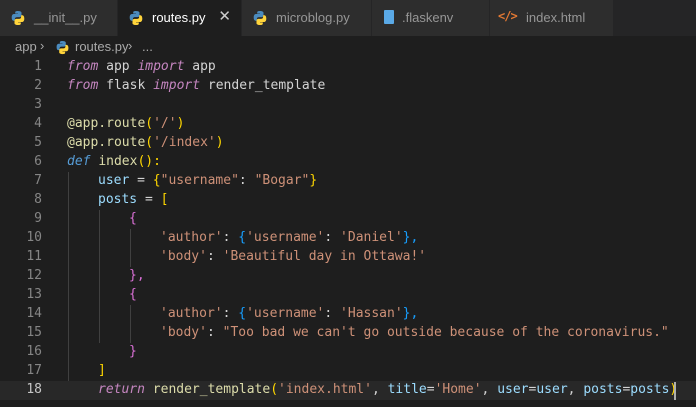 Image resolution: width=696 pixels, height=407 pixels. What do you see at coordinates (208, 180) in the screenshot?
I see `code-text: user = {"username": "Bogar"}` at bounding box center [208, 180].